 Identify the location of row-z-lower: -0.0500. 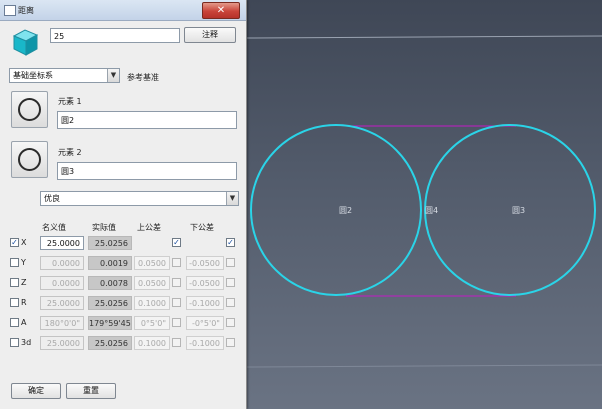
(205, 283).